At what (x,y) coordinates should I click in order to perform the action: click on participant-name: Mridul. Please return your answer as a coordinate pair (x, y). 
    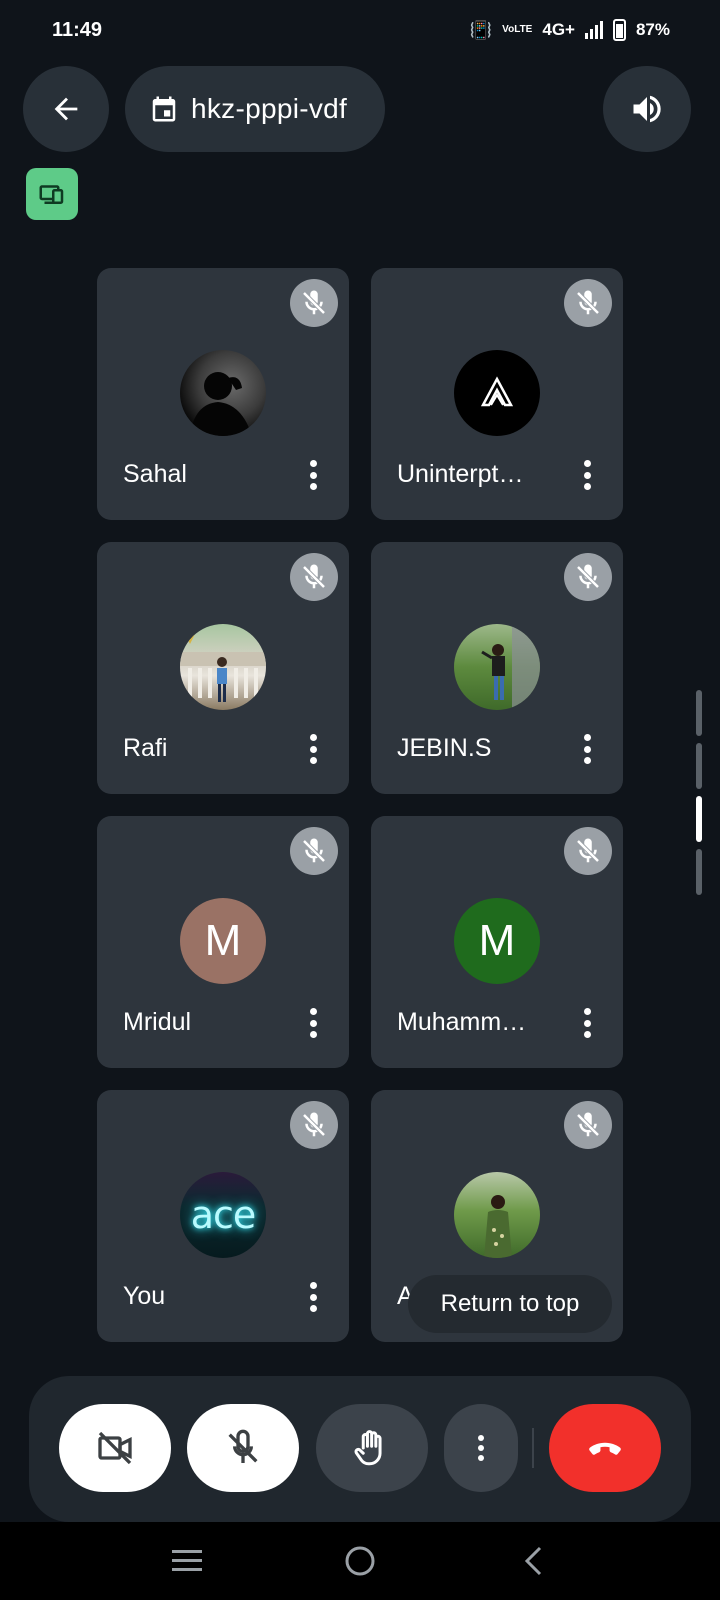
    Looking at the image, I should click on (157, 1022).